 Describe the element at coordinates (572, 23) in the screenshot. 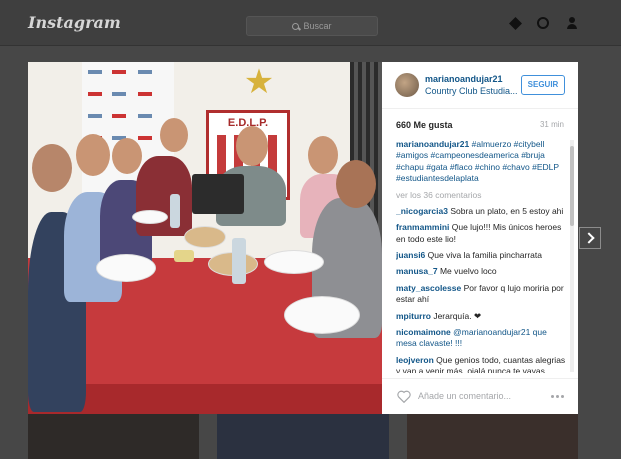

I see `profile-icon` at that location.